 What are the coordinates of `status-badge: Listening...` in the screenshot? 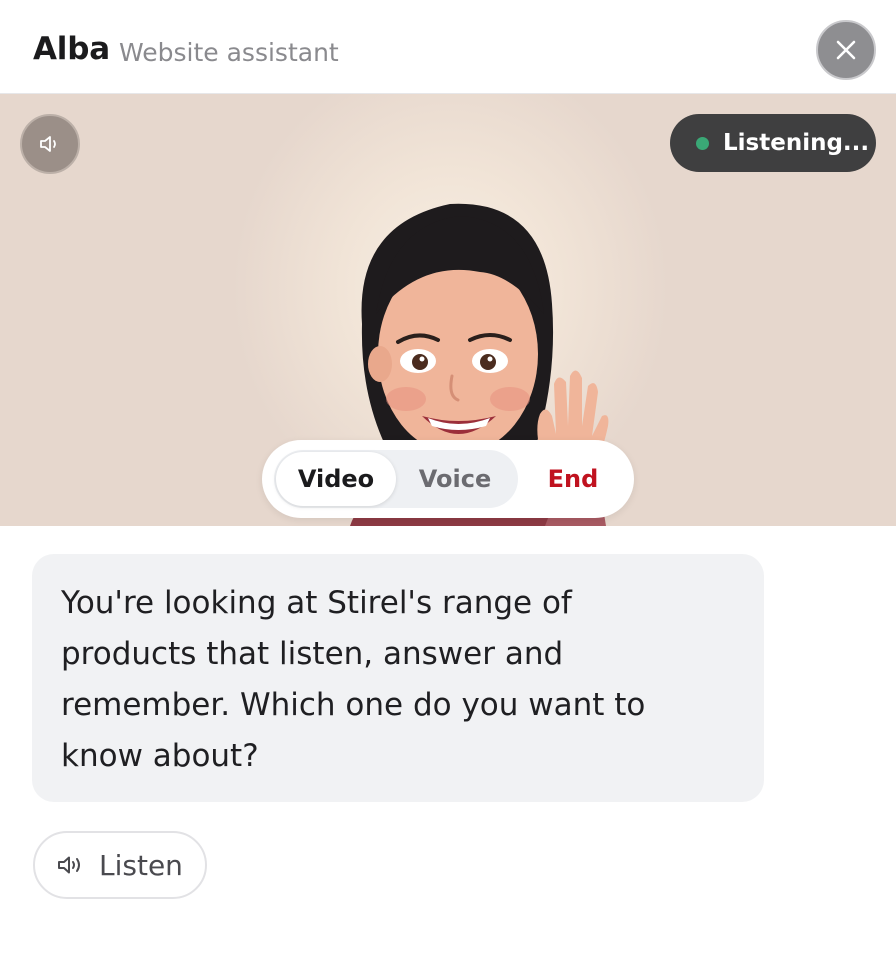 It's located at (773, 143).